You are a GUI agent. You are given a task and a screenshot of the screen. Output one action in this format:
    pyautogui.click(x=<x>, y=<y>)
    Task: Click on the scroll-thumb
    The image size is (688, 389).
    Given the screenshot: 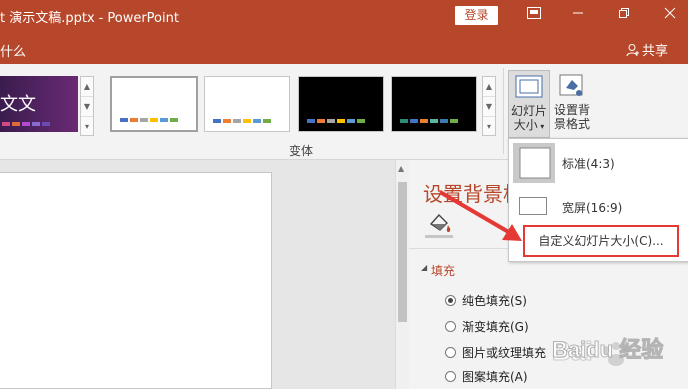 What is the action you would take?
    pyautogui.click(x=402, y=252)
    